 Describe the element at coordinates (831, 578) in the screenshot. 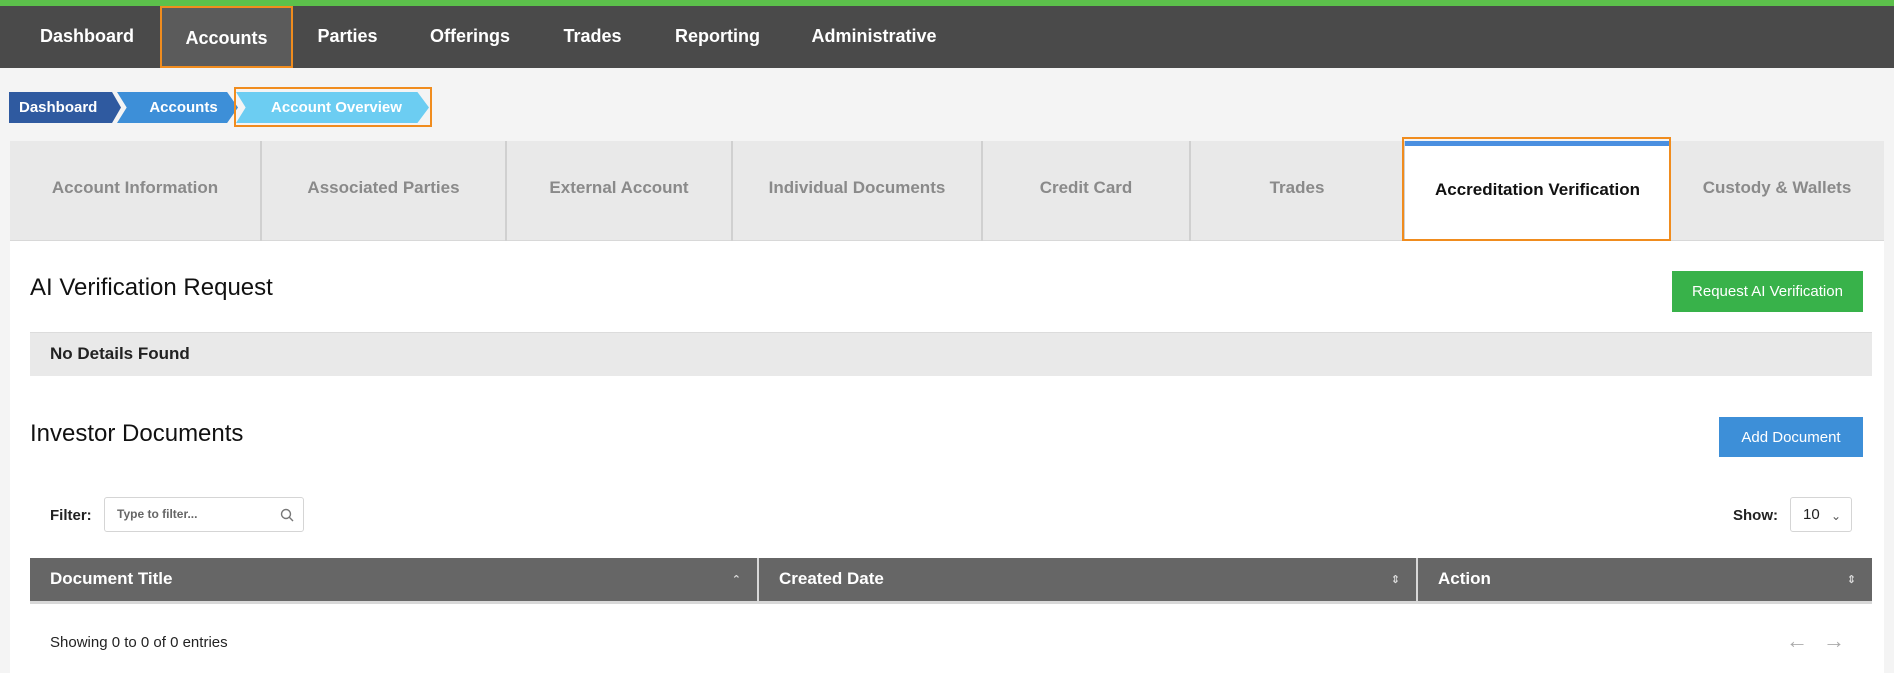

I see `column-label: Created Date` at that location.